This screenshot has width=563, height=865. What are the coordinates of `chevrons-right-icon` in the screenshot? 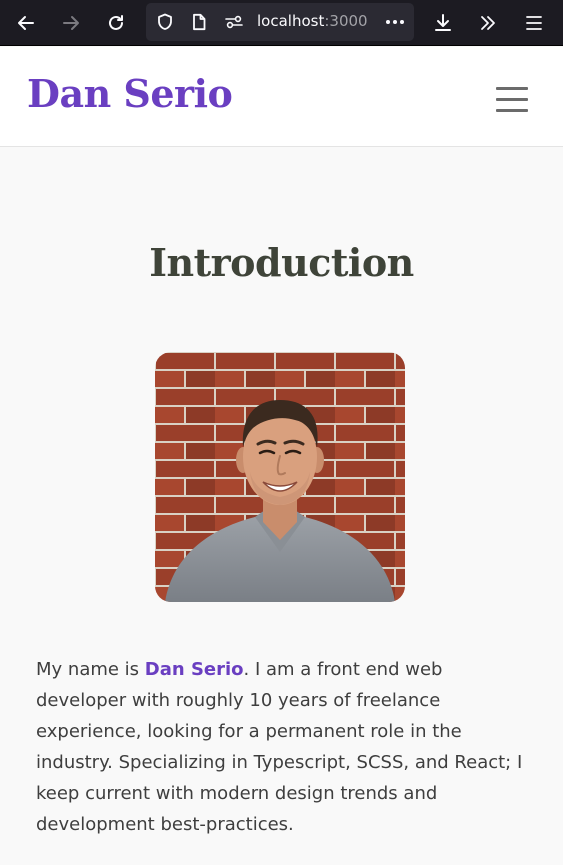 It's located at (488, 23).